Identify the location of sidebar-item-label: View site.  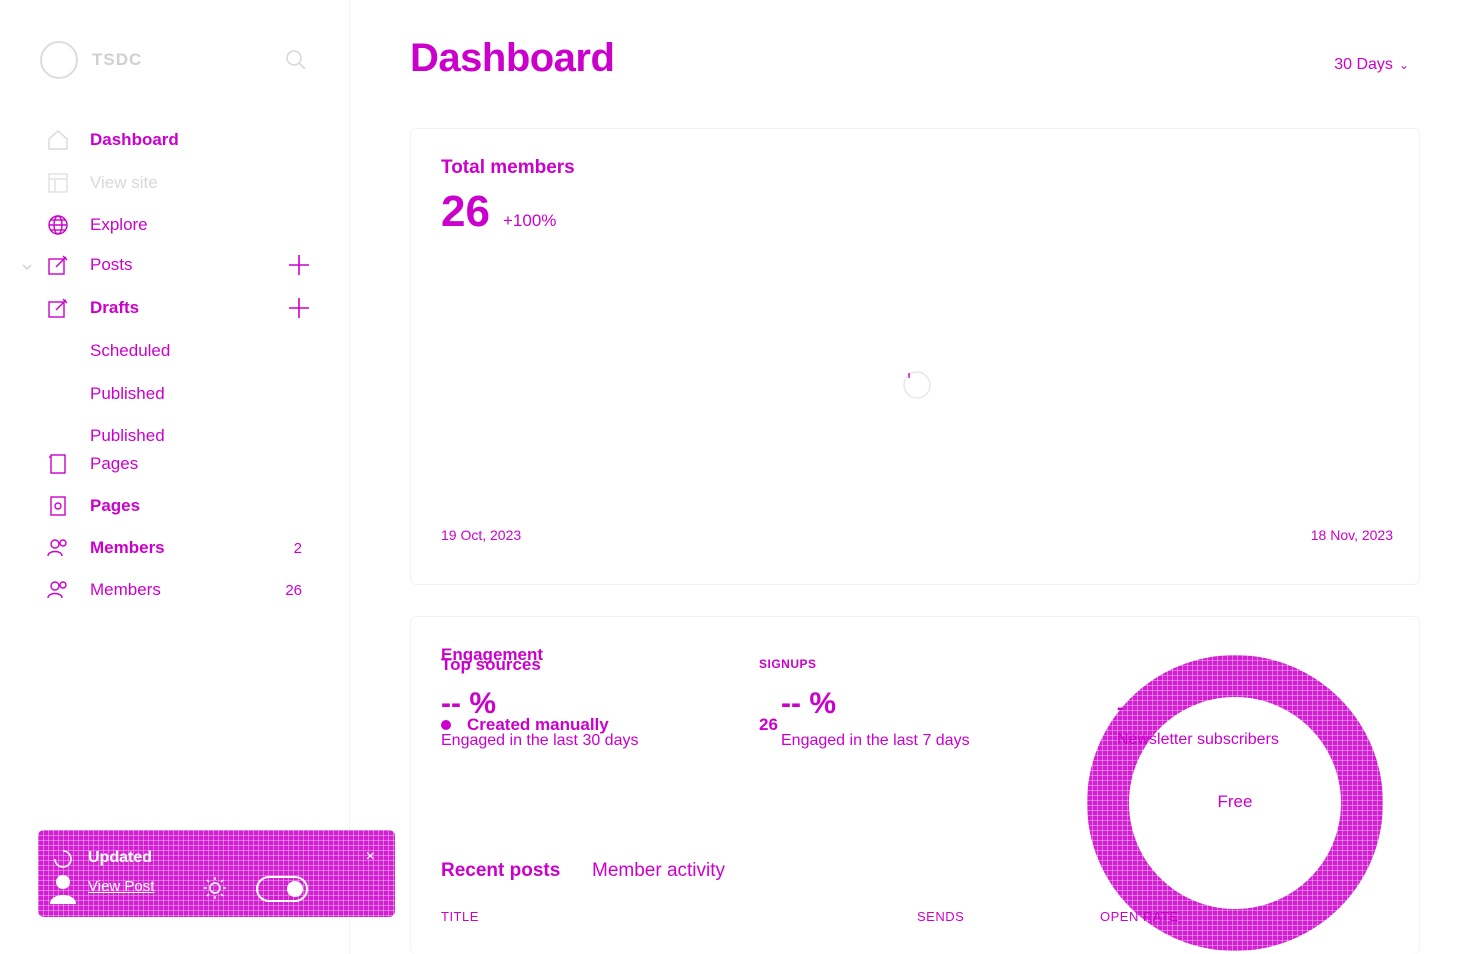
(124, 182).